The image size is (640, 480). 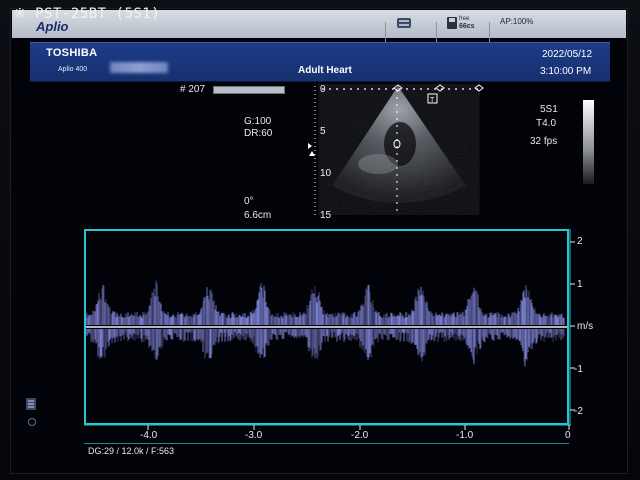 What do you see at coordinates (580, 284) in the screenshot?
I see `velocity-label-1: 1` at bounding box center [580, 284].